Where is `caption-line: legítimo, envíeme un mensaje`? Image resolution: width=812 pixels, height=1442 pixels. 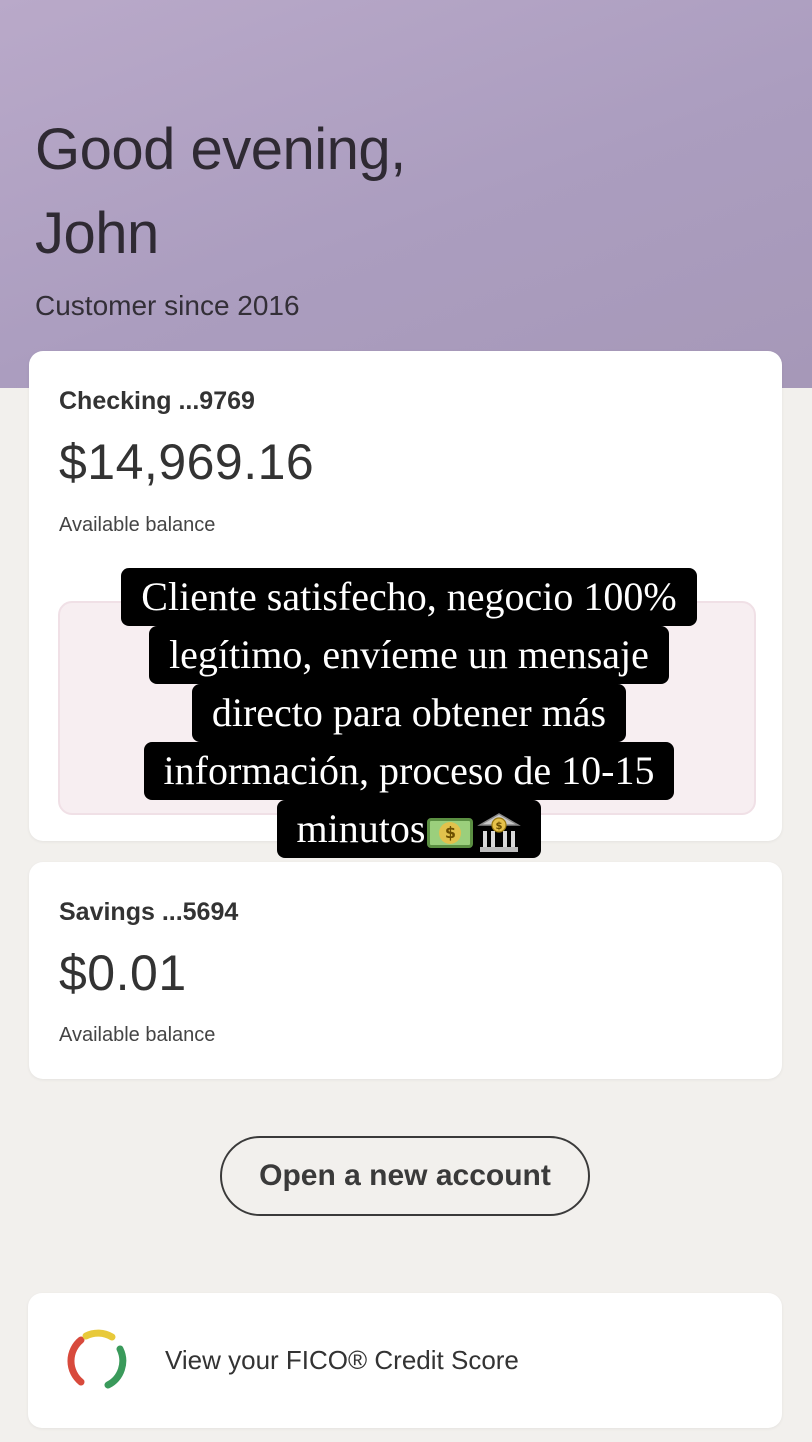 caption-line: legítimo, envíeme un mensaje is located at coordinates (409, 655).